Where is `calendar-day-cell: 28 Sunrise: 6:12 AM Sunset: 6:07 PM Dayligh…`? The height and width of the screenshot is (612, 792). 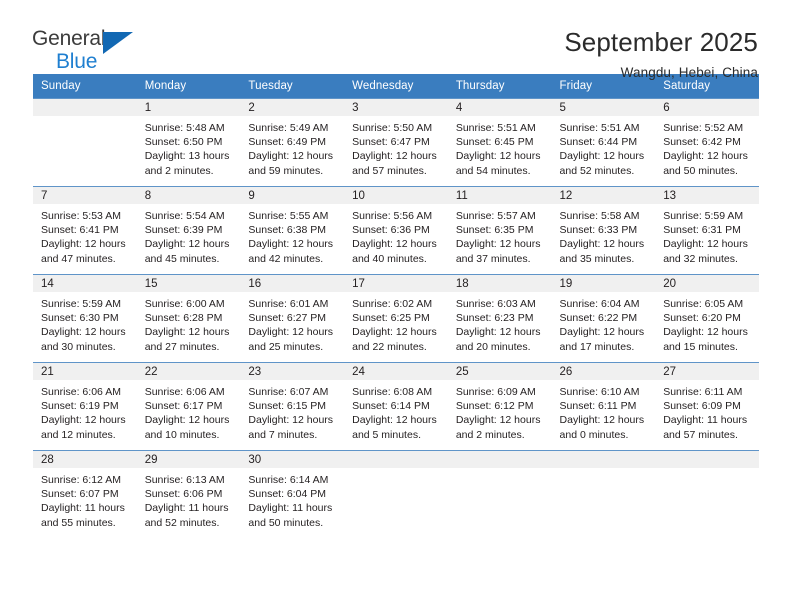 calendar-day-cell: 28 Sunrise: 6:12 AM Sunset: 6:07 PM Dayligh… is located at coordinates (85, 494).